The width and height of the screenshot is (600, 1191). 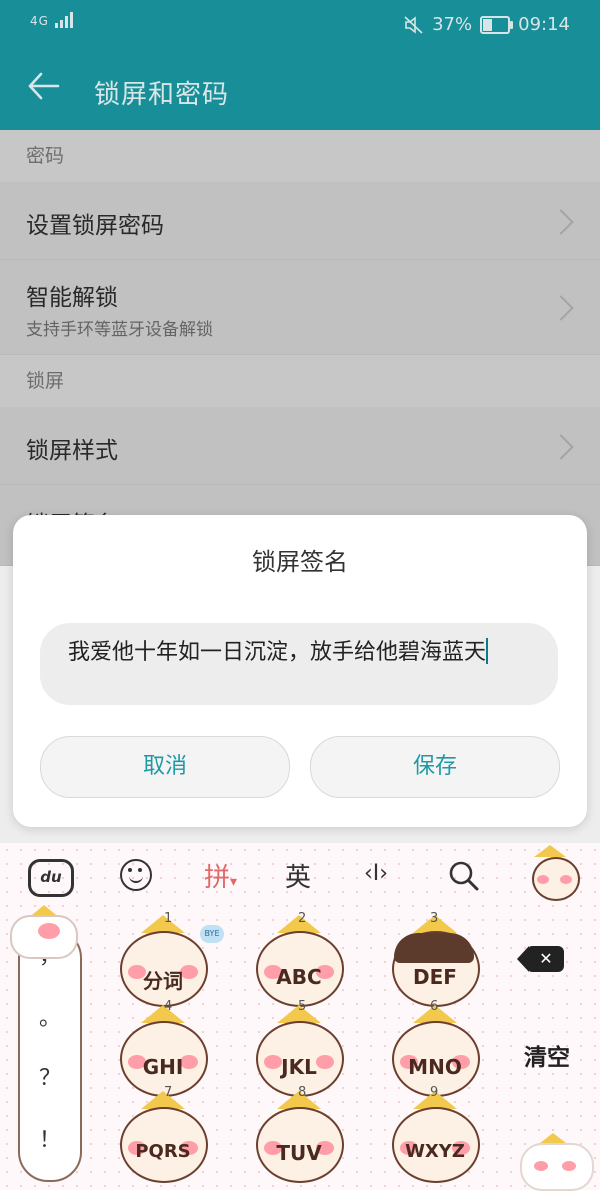 What do you see at coordinates (44, 932) in the screenshot?
I see `mascot-cloud-icon` at bounding box center [44, 932].